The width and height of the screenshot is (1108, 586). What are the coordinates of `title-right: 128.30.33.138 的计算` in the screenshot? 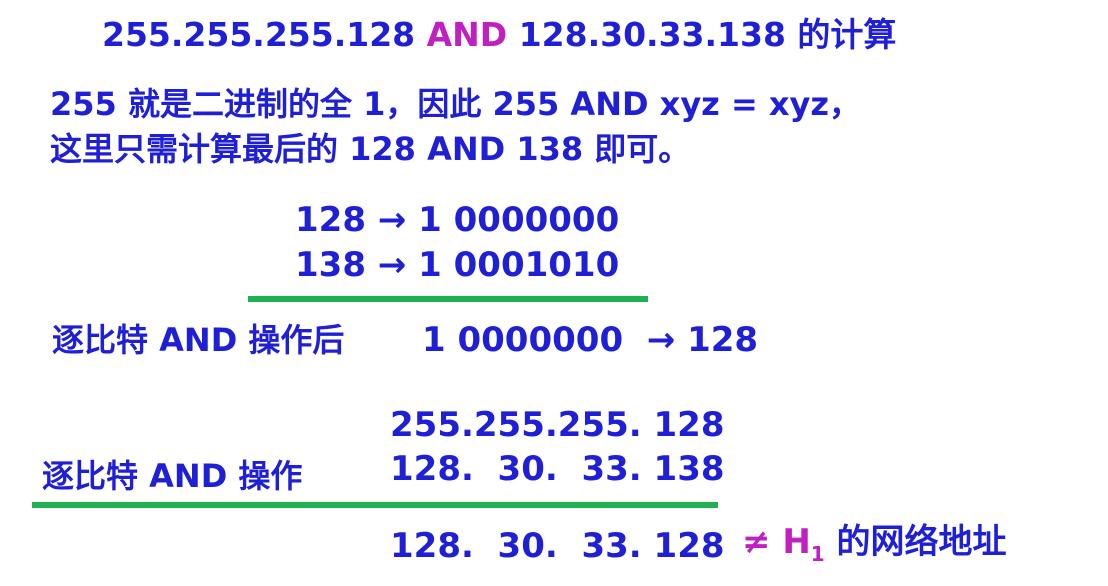 It's located at (702, 34).